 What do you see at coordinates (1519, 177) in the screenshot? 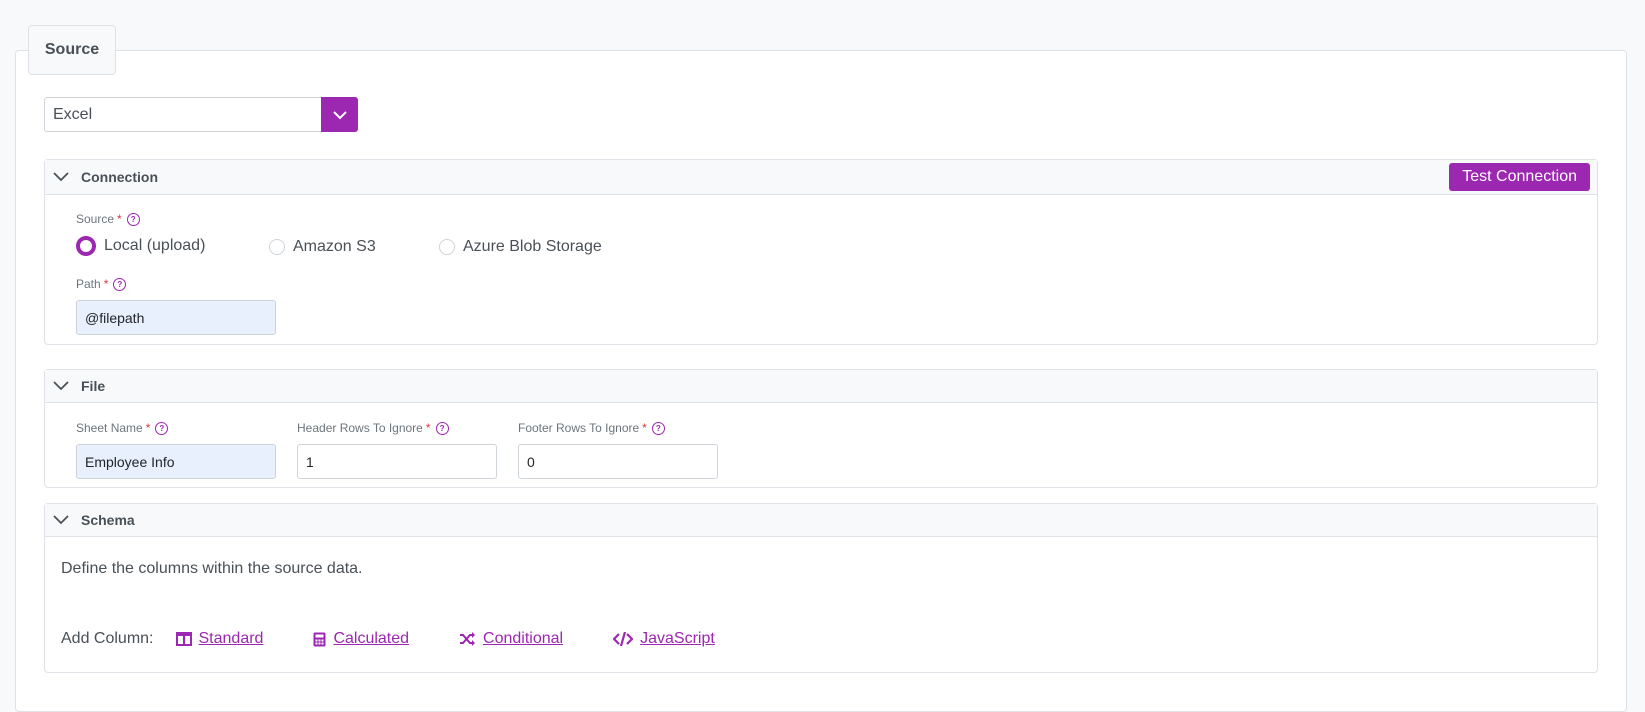
I see `test-connection-button: Test Connection` at bounding box center [1519, 177].